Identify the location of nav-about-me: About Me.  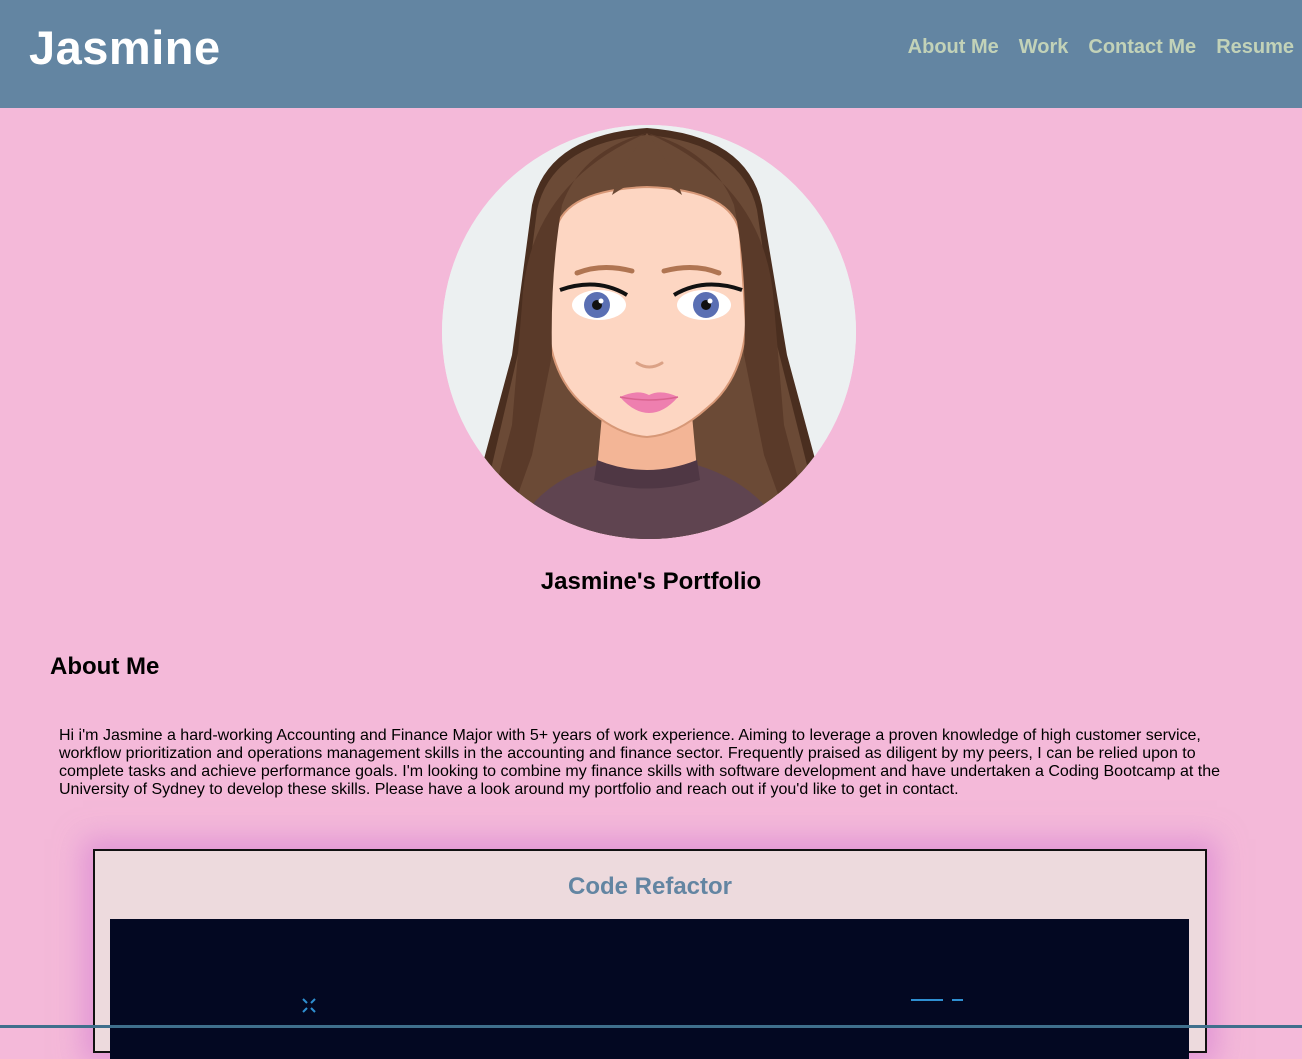
(953, 47).